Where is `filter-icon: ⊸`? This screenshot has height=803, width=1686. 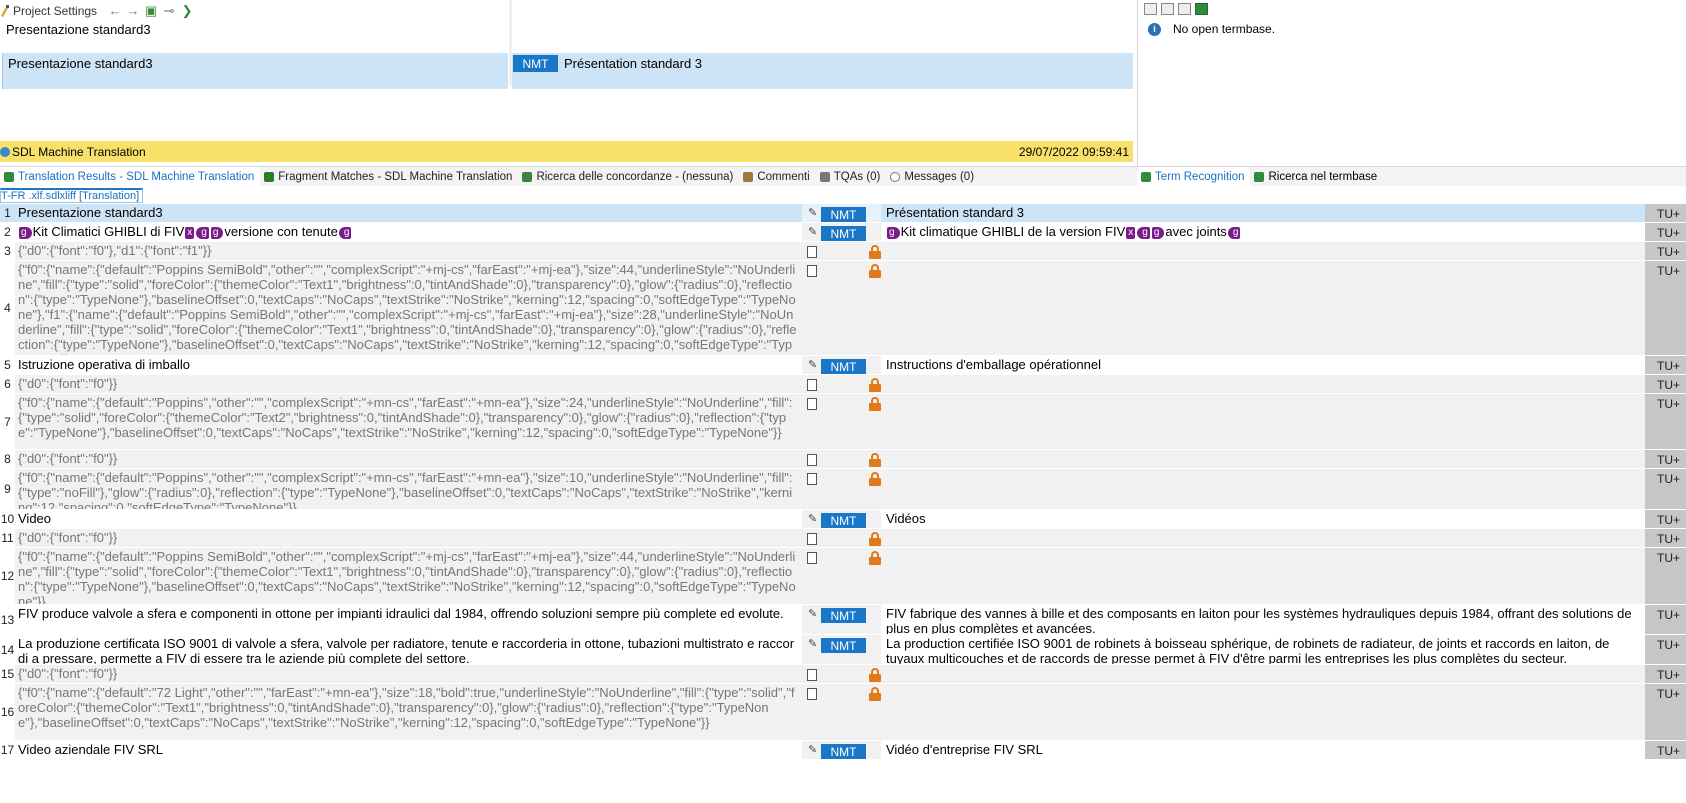 filter-icon: ⊸ is located at coordinates (169, 11).